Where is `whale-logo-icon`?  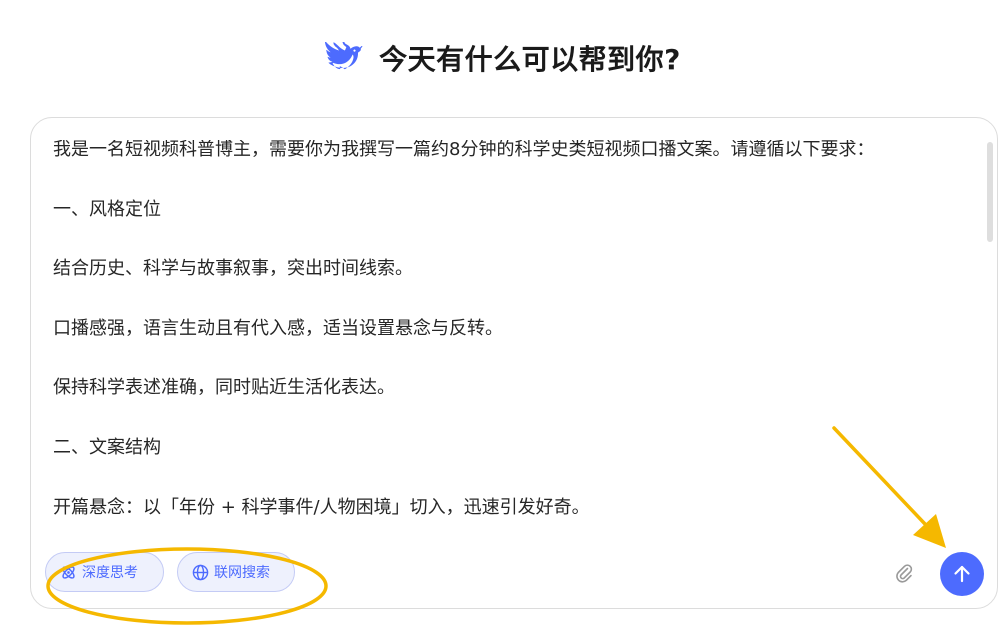 whale-logo-icon is located at coordinates (344, 56).